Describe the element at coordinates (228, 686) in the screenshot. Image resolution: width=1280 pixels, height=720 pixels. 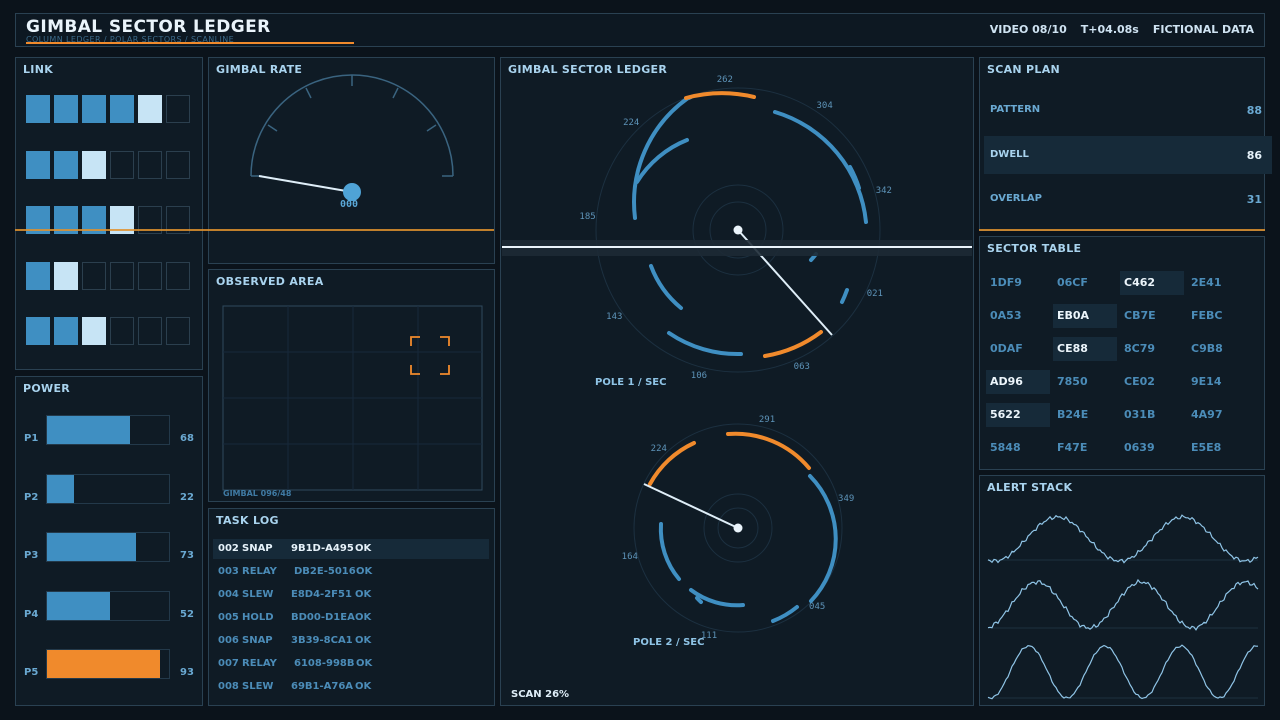
I see `task-id: 008` at that location.